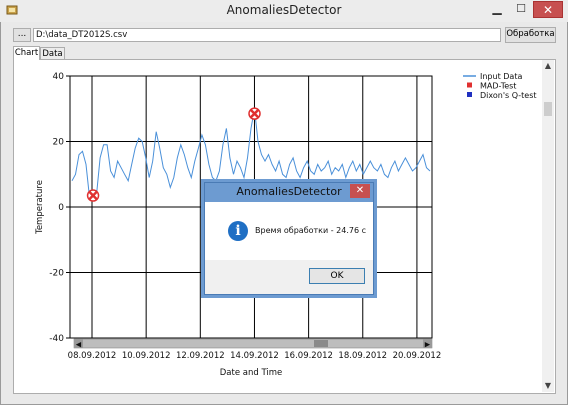 Image resolution: width=568 pixels, height=405 pixels. Describe the element at coordinates (79, 345) in the screenshot. I see `scroll-left-icon: ◀` at that location.